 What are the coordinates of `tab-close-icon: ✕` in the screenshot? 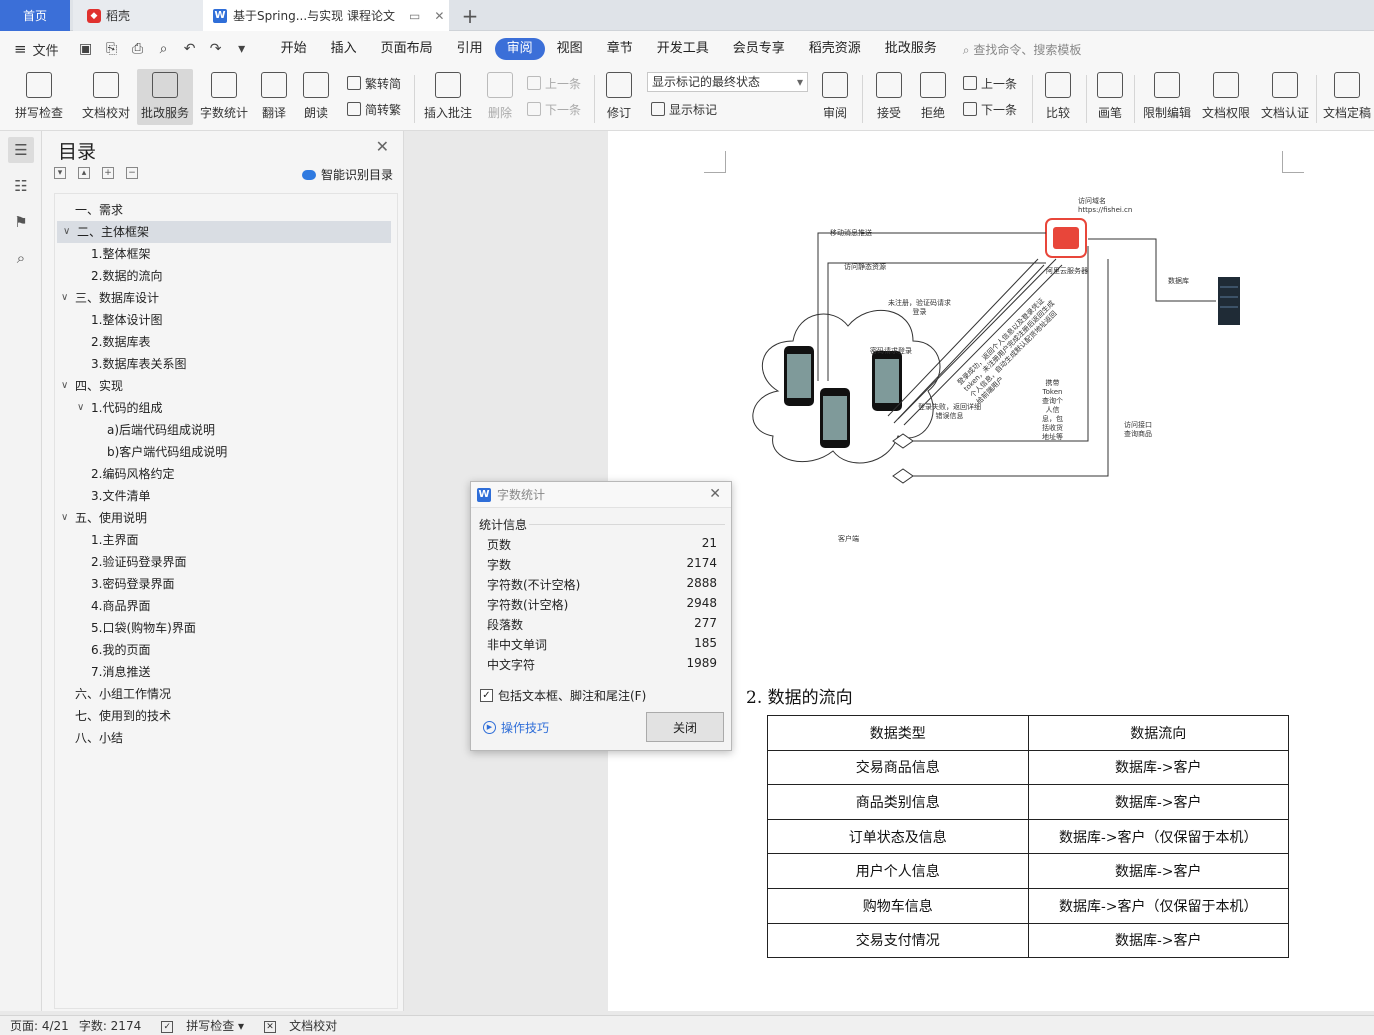 It's located at (439, 16).